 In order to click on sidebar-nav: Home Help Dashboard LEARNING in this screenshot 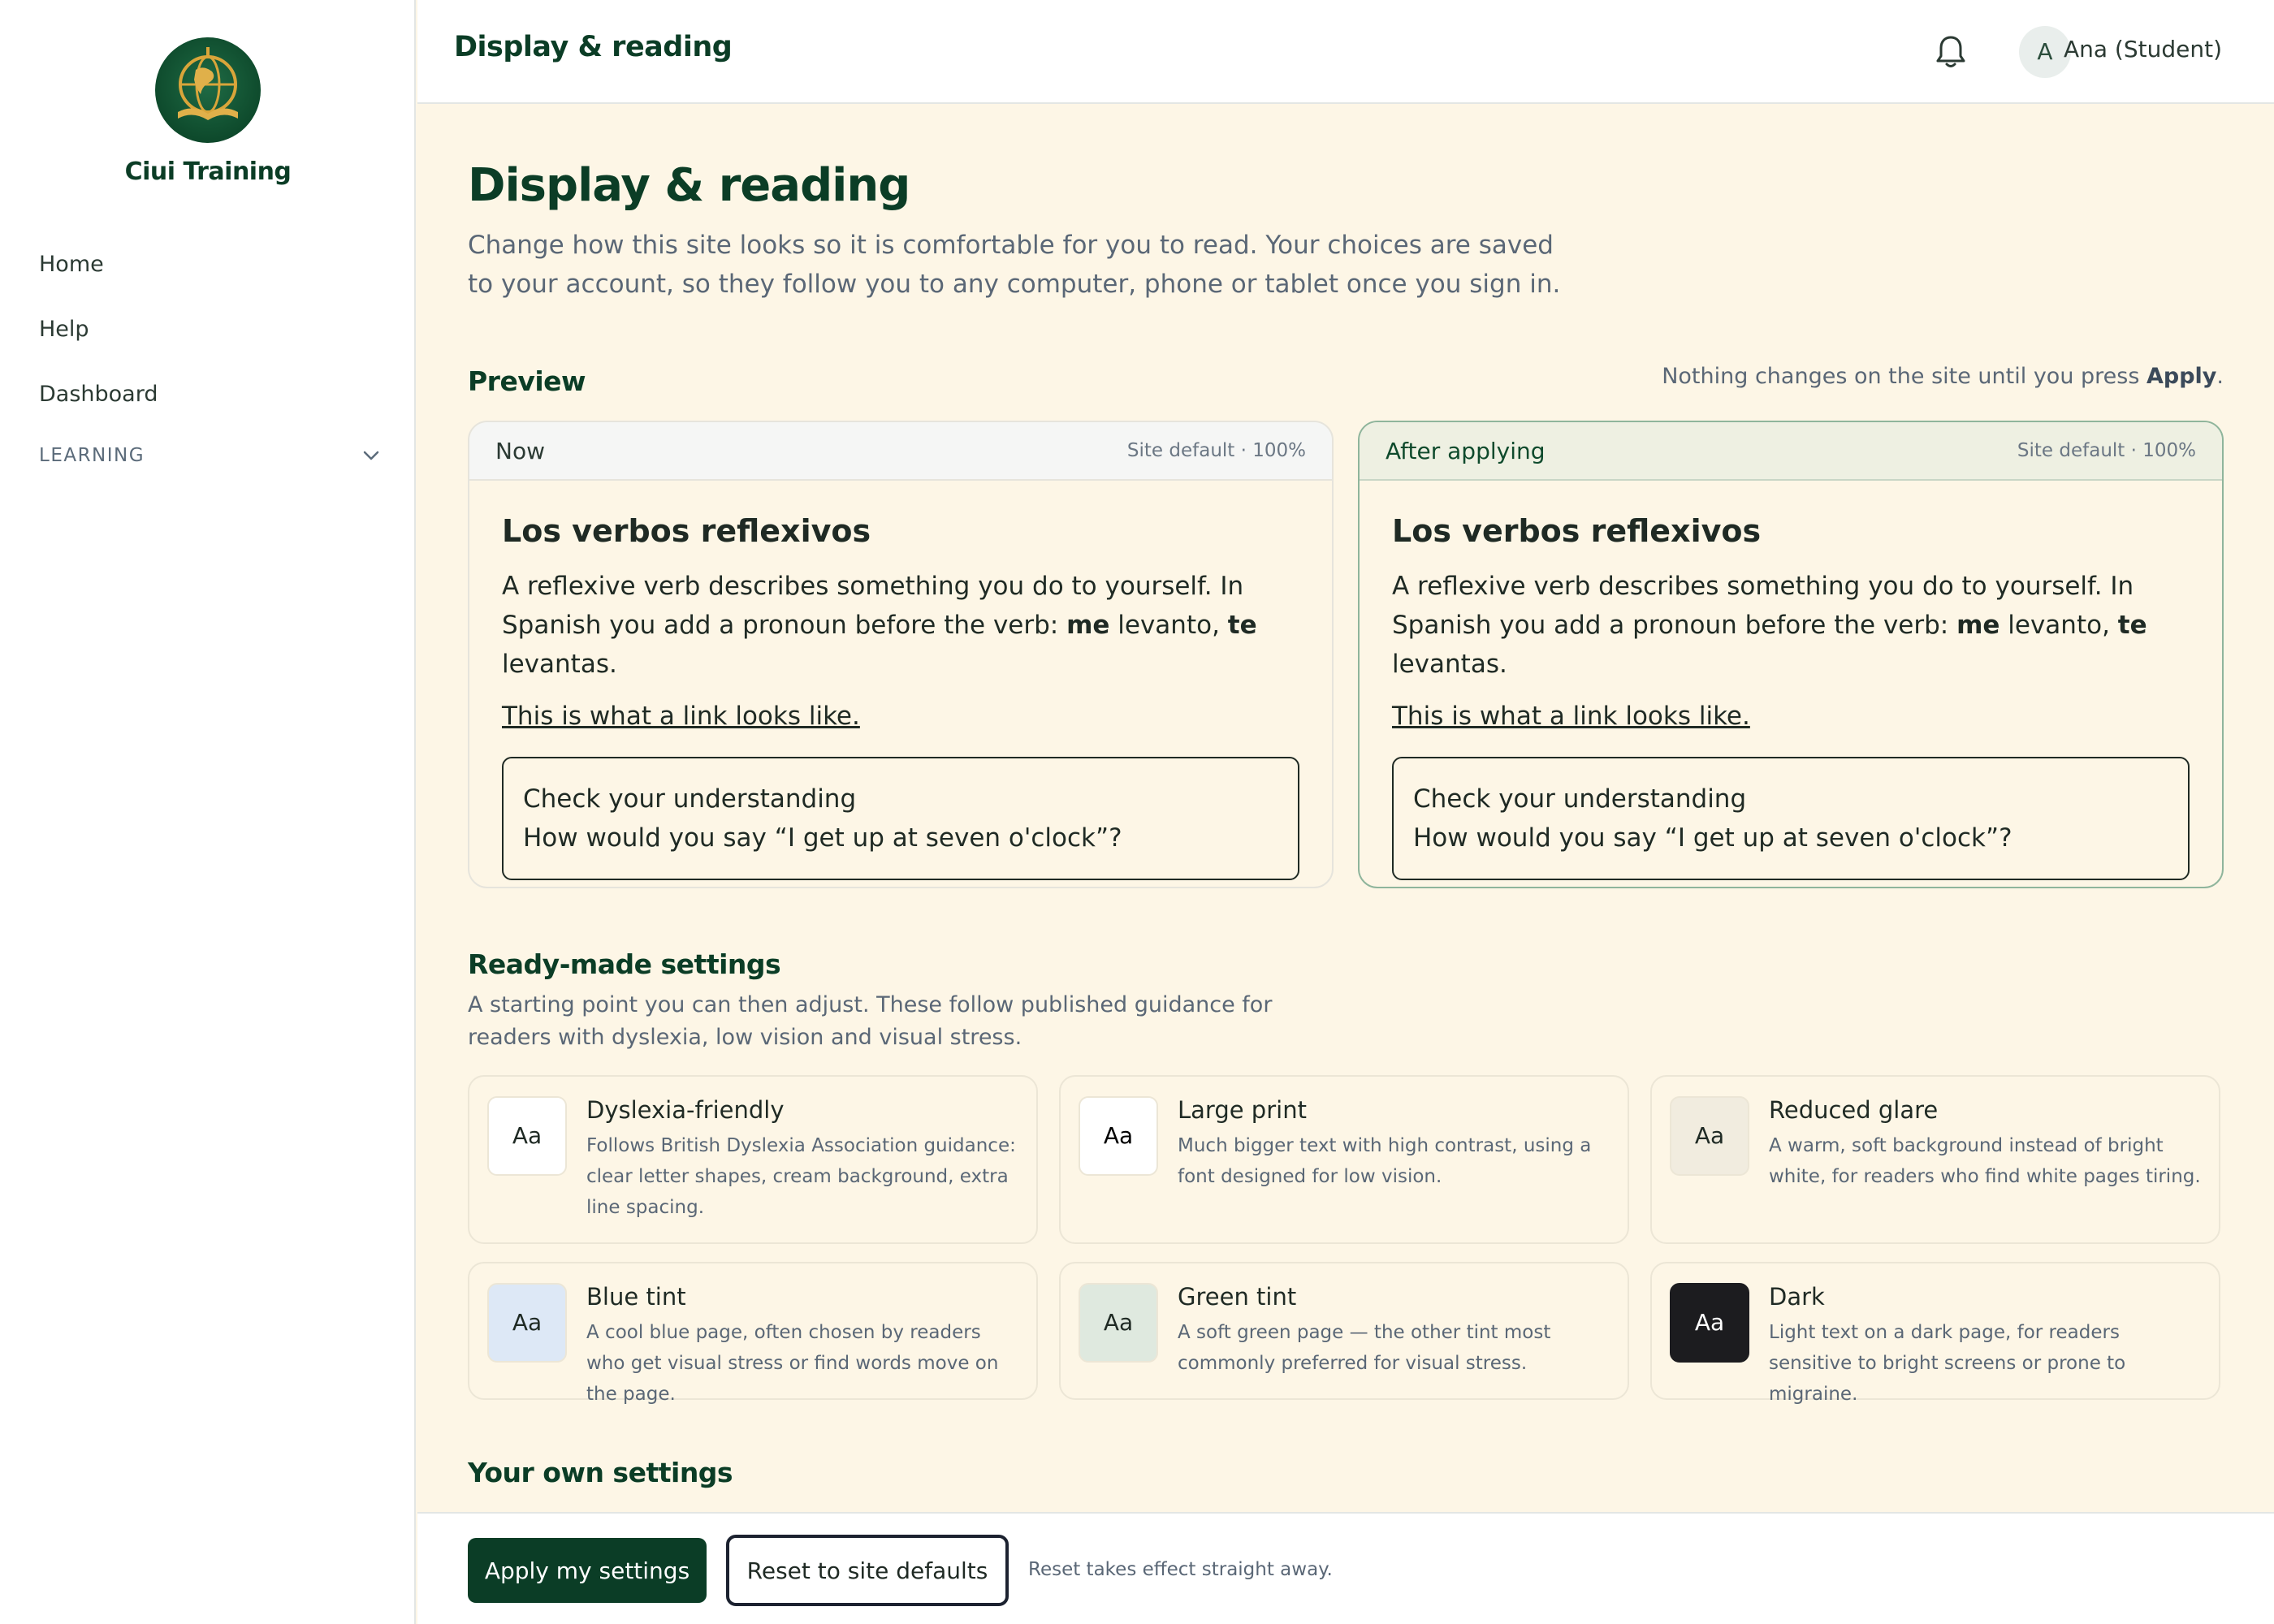, I will do `click(210, 355)`.